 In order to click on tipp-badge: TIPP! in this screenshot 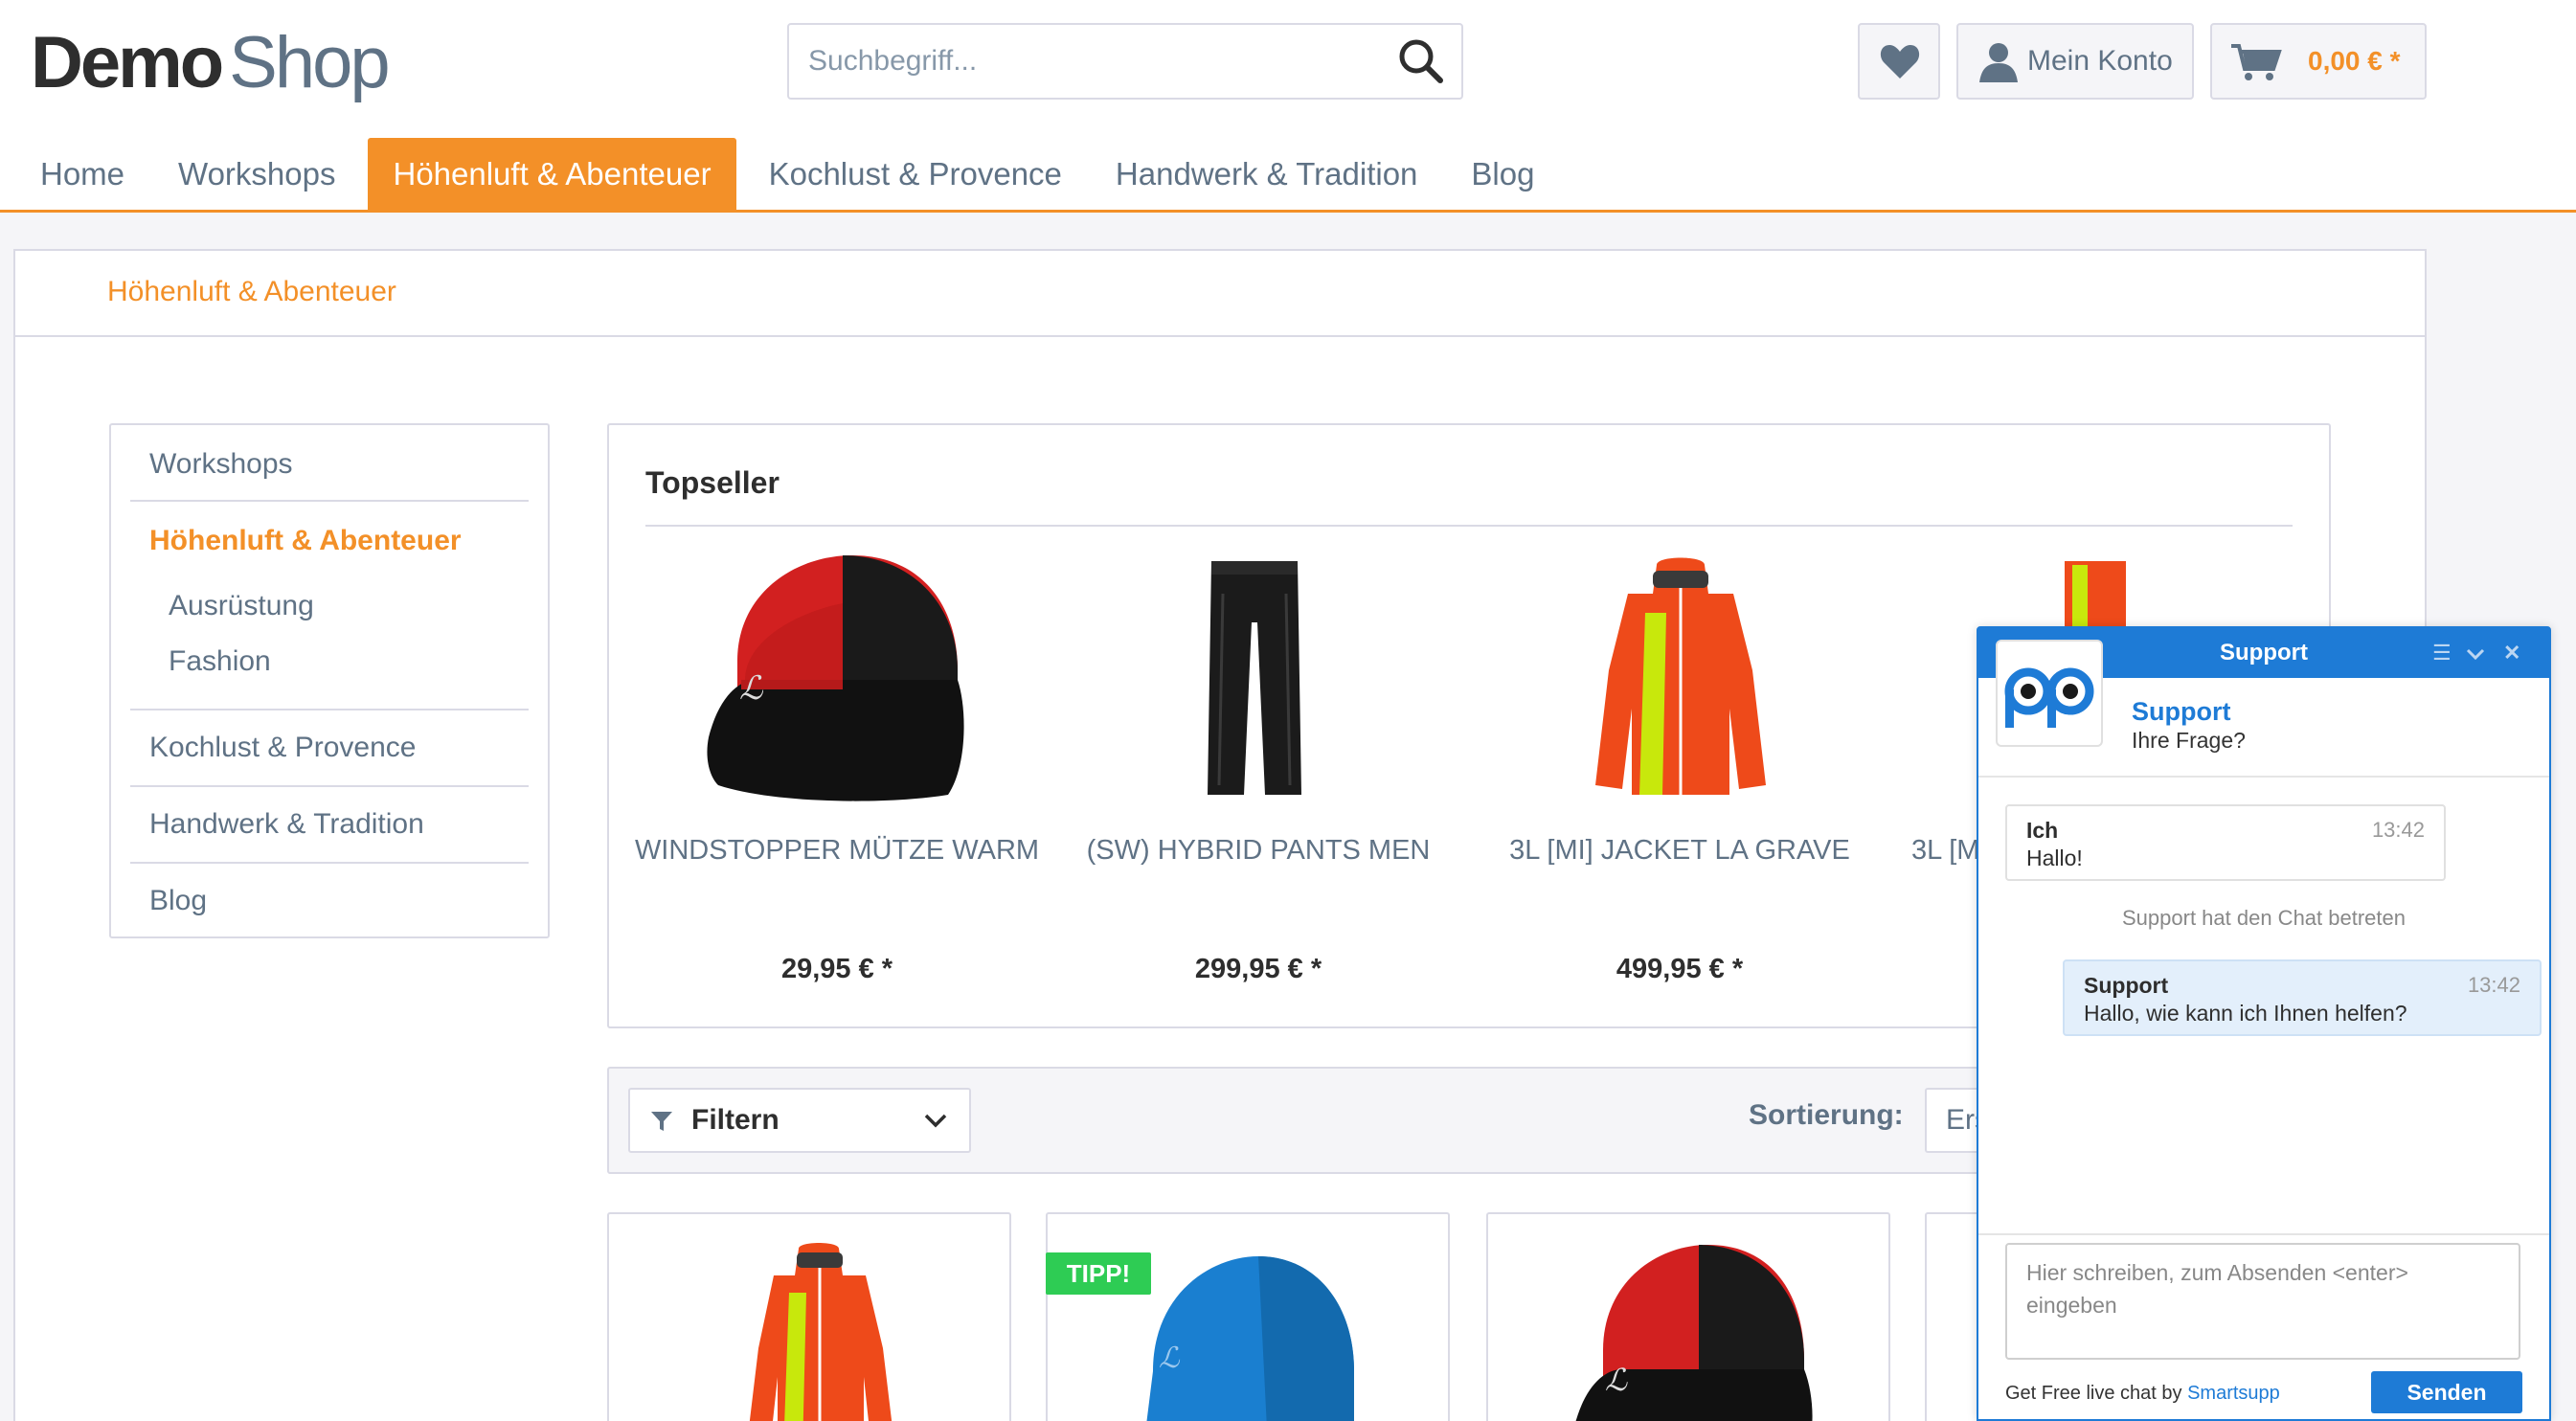, I will do `click(1098, 1273)`.